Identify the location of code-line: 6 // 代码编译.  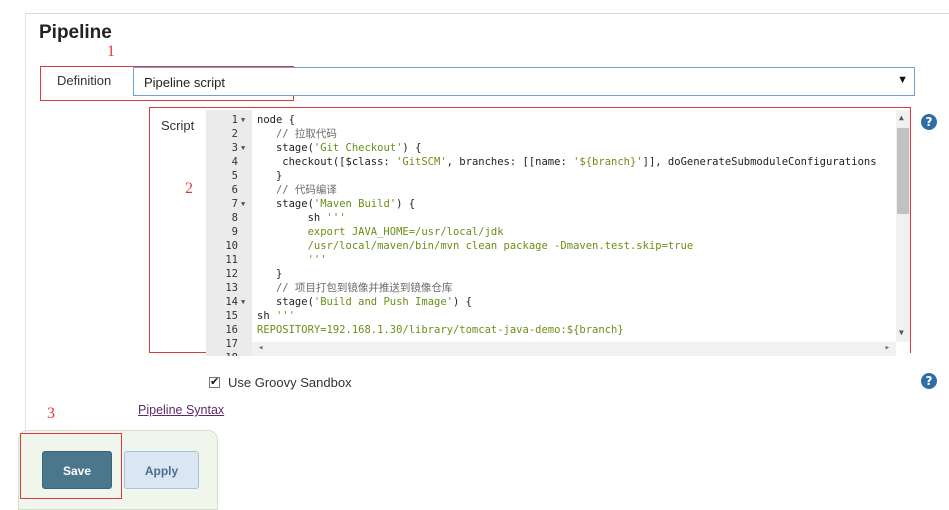
(551, 190).